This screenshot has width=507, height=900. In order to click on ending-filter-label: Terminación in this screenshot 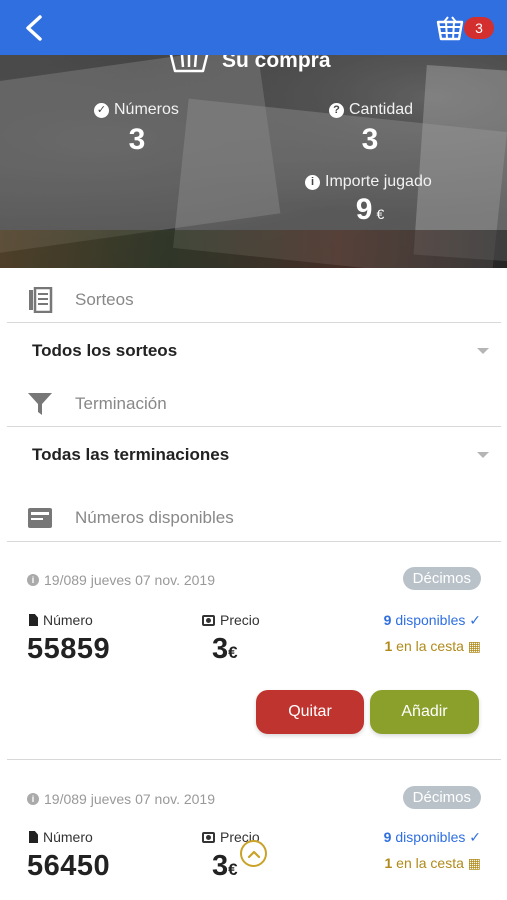, I will do `click(121, 403)`.